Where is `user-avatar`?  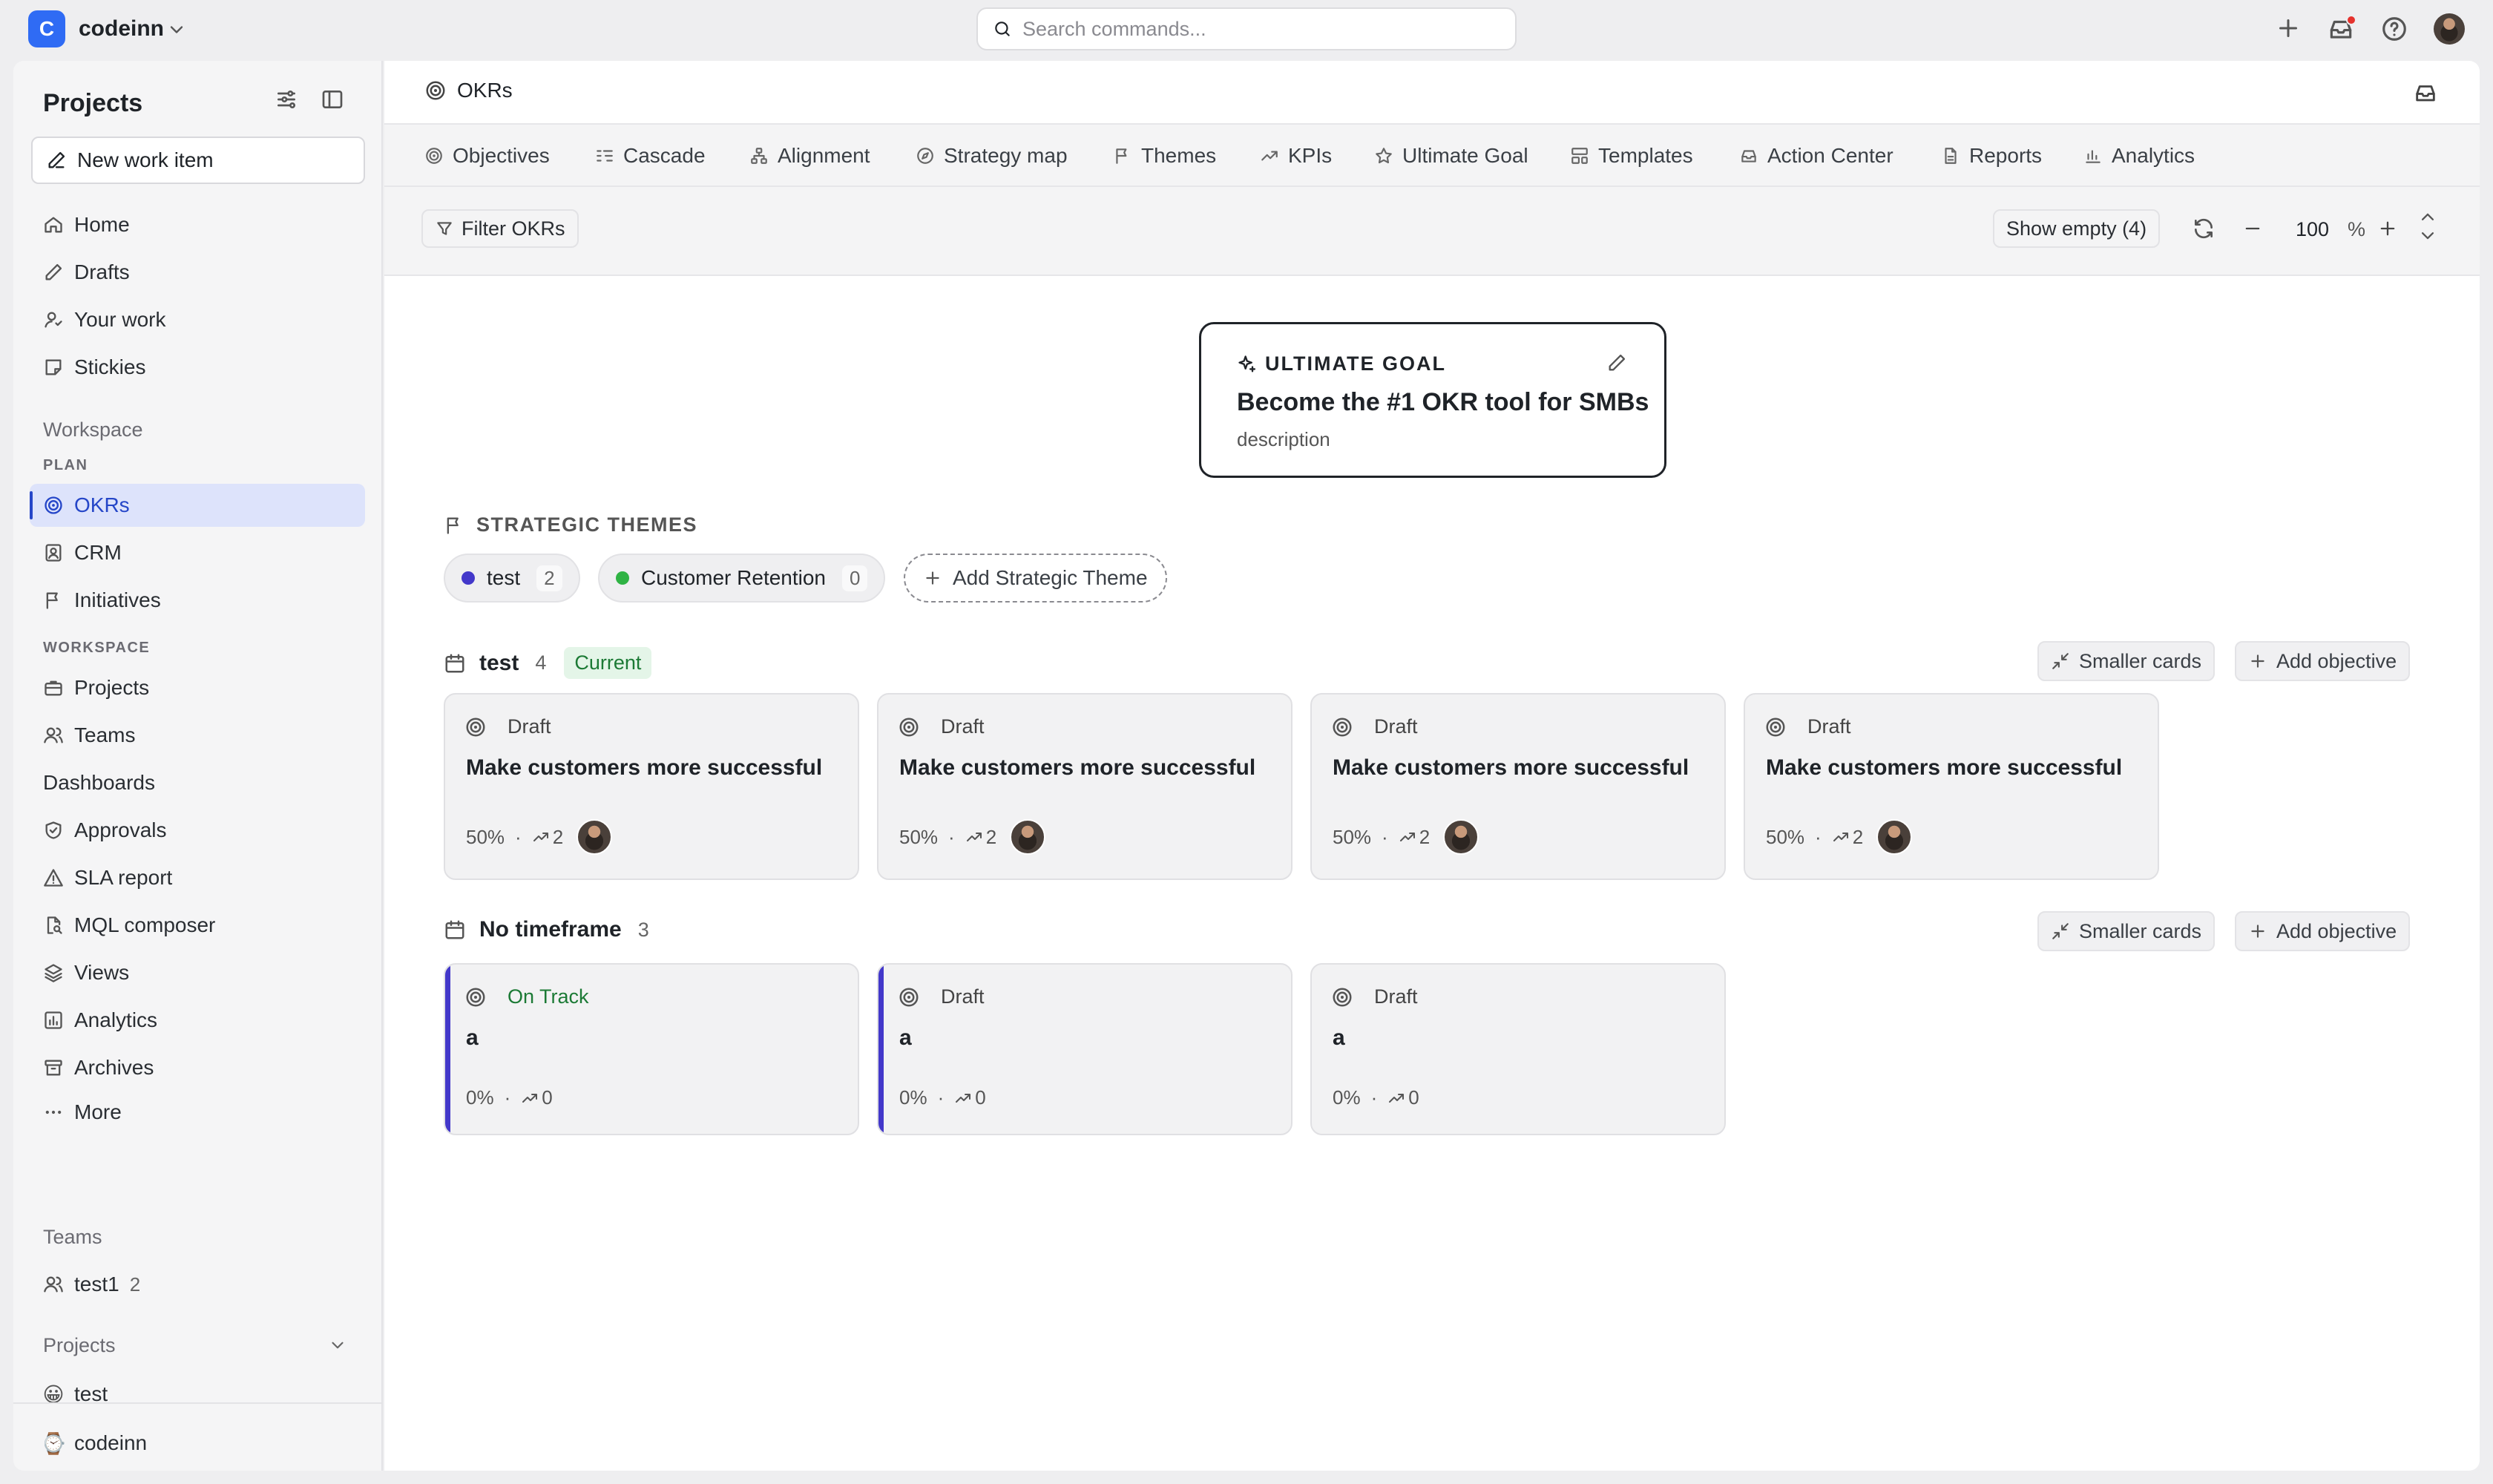
user-avatar is located at coordinates (2449, 29).